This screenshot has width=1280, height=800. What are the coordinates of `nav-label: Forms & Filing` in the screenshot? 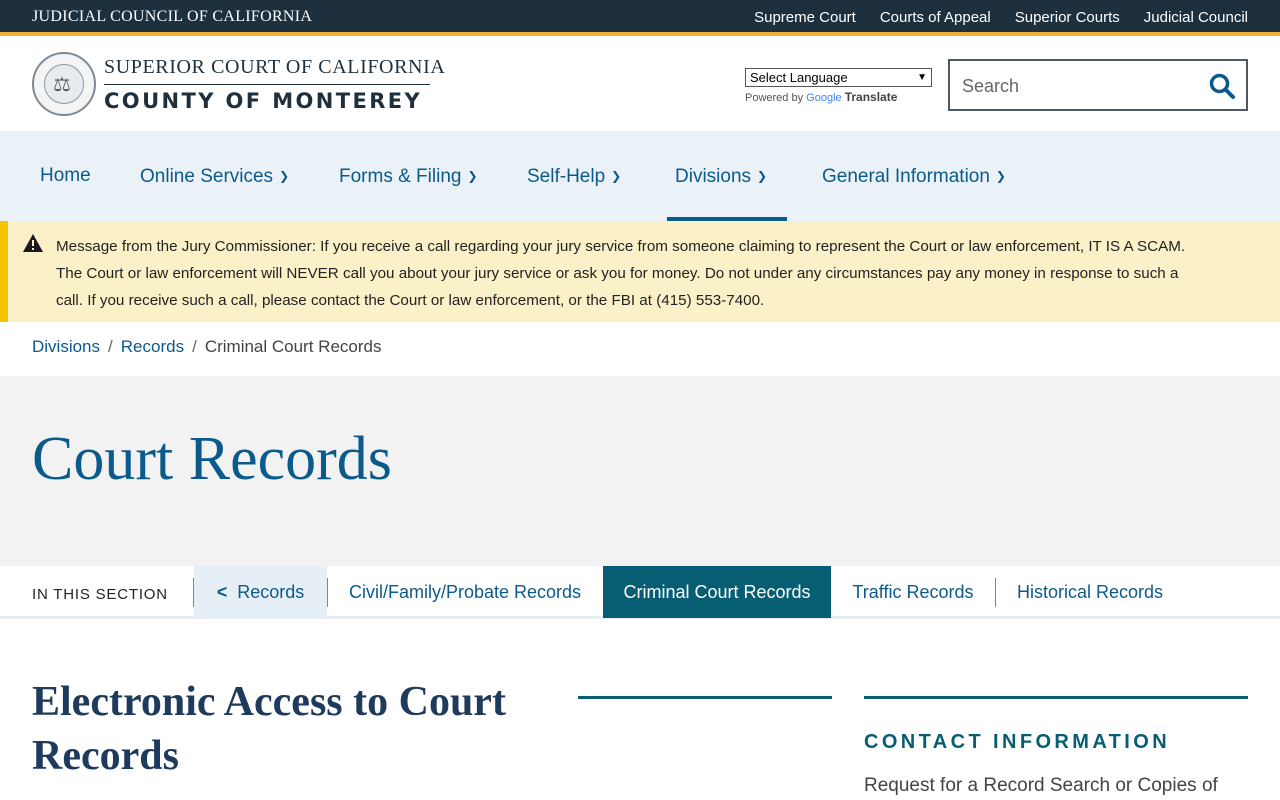 It's located at (400, 176).